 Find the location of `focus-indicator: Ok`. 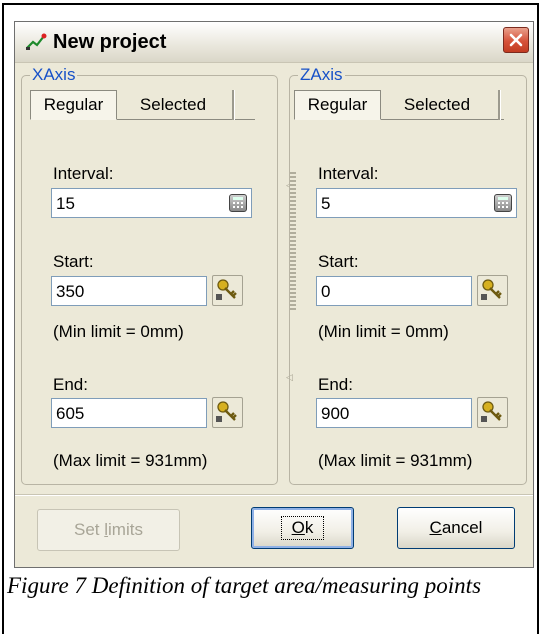

focus-indicator: Ok is located at coordinates (302, 528).